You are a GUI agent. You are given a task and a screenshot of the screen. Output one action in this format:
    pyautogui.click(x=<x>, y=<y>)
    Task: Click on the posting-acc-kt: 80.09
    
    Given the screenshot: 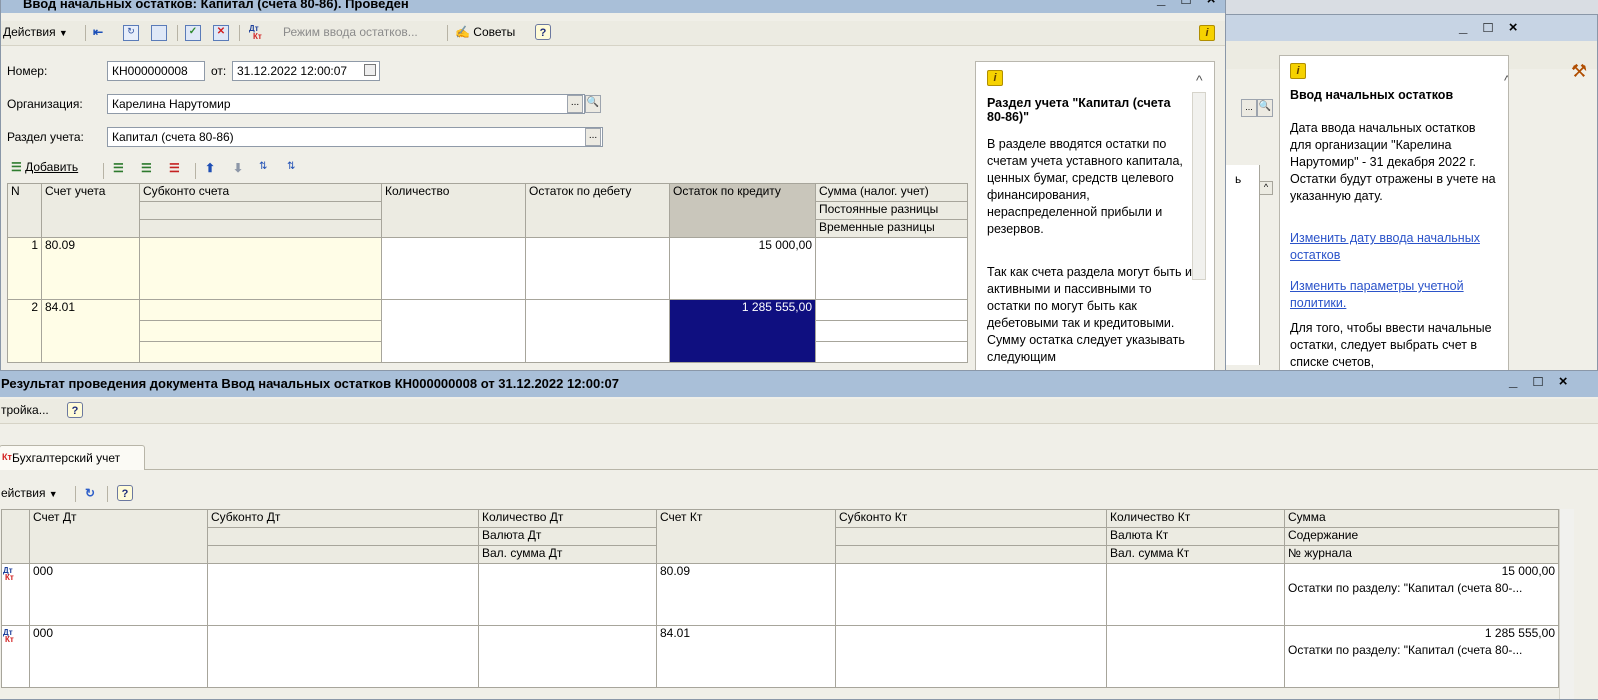 What is the action you would take?
    pyautogui.click(x=746, y=594)
    